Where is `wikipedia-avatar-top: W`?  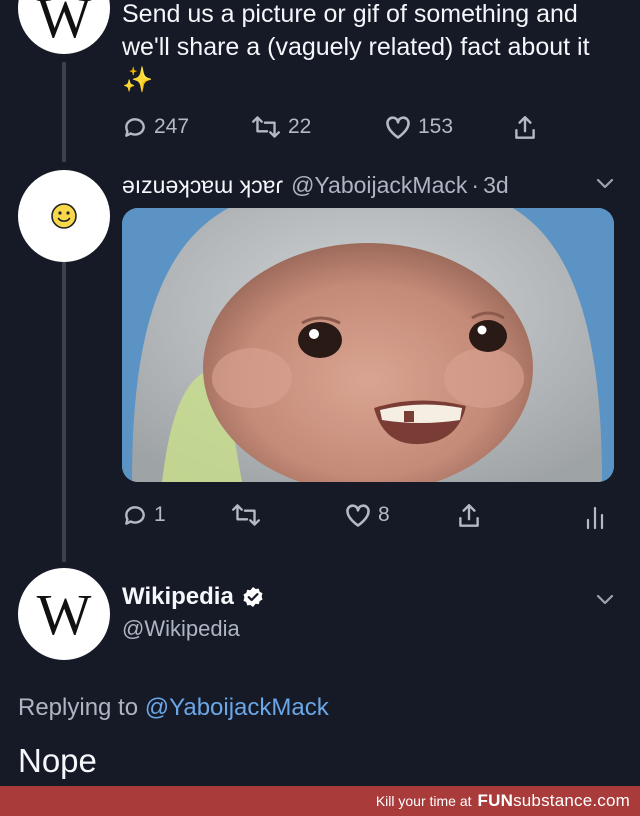 wikipedia-avatar-top: W is located at coordinates (64, 27).